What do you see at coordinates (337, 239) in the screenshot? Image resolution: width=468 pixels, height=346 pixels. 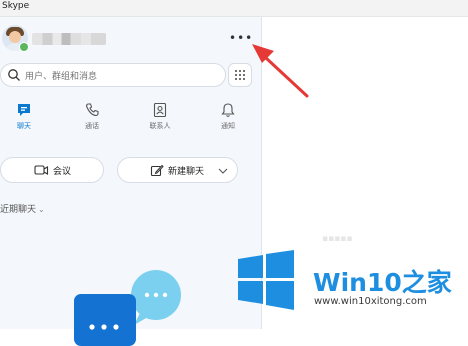 I see `faded-background-text: ▪▪▪▪▪` at bounding box center [337, 239].